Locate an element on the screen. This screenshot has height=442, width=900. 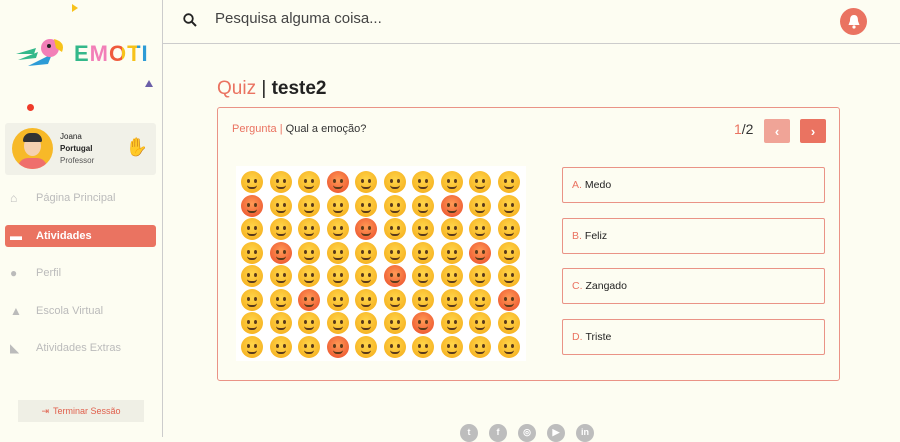
page-title: Quiz | teste2 is located at coordinates (272, 89).